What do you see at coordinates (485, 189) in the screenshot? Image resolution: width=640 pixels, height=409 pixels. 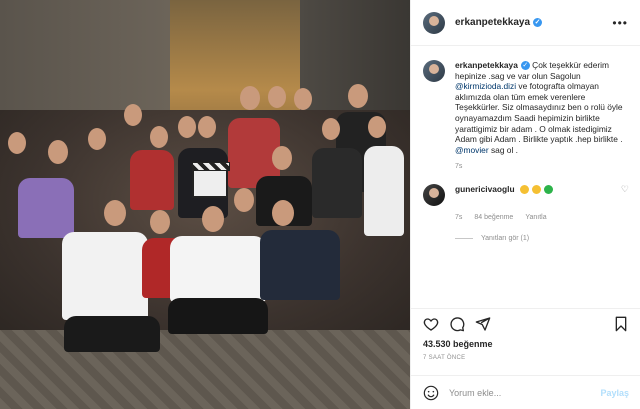 I see `commenter-username: gunericivaoglu` at bounding box center [485, 189].